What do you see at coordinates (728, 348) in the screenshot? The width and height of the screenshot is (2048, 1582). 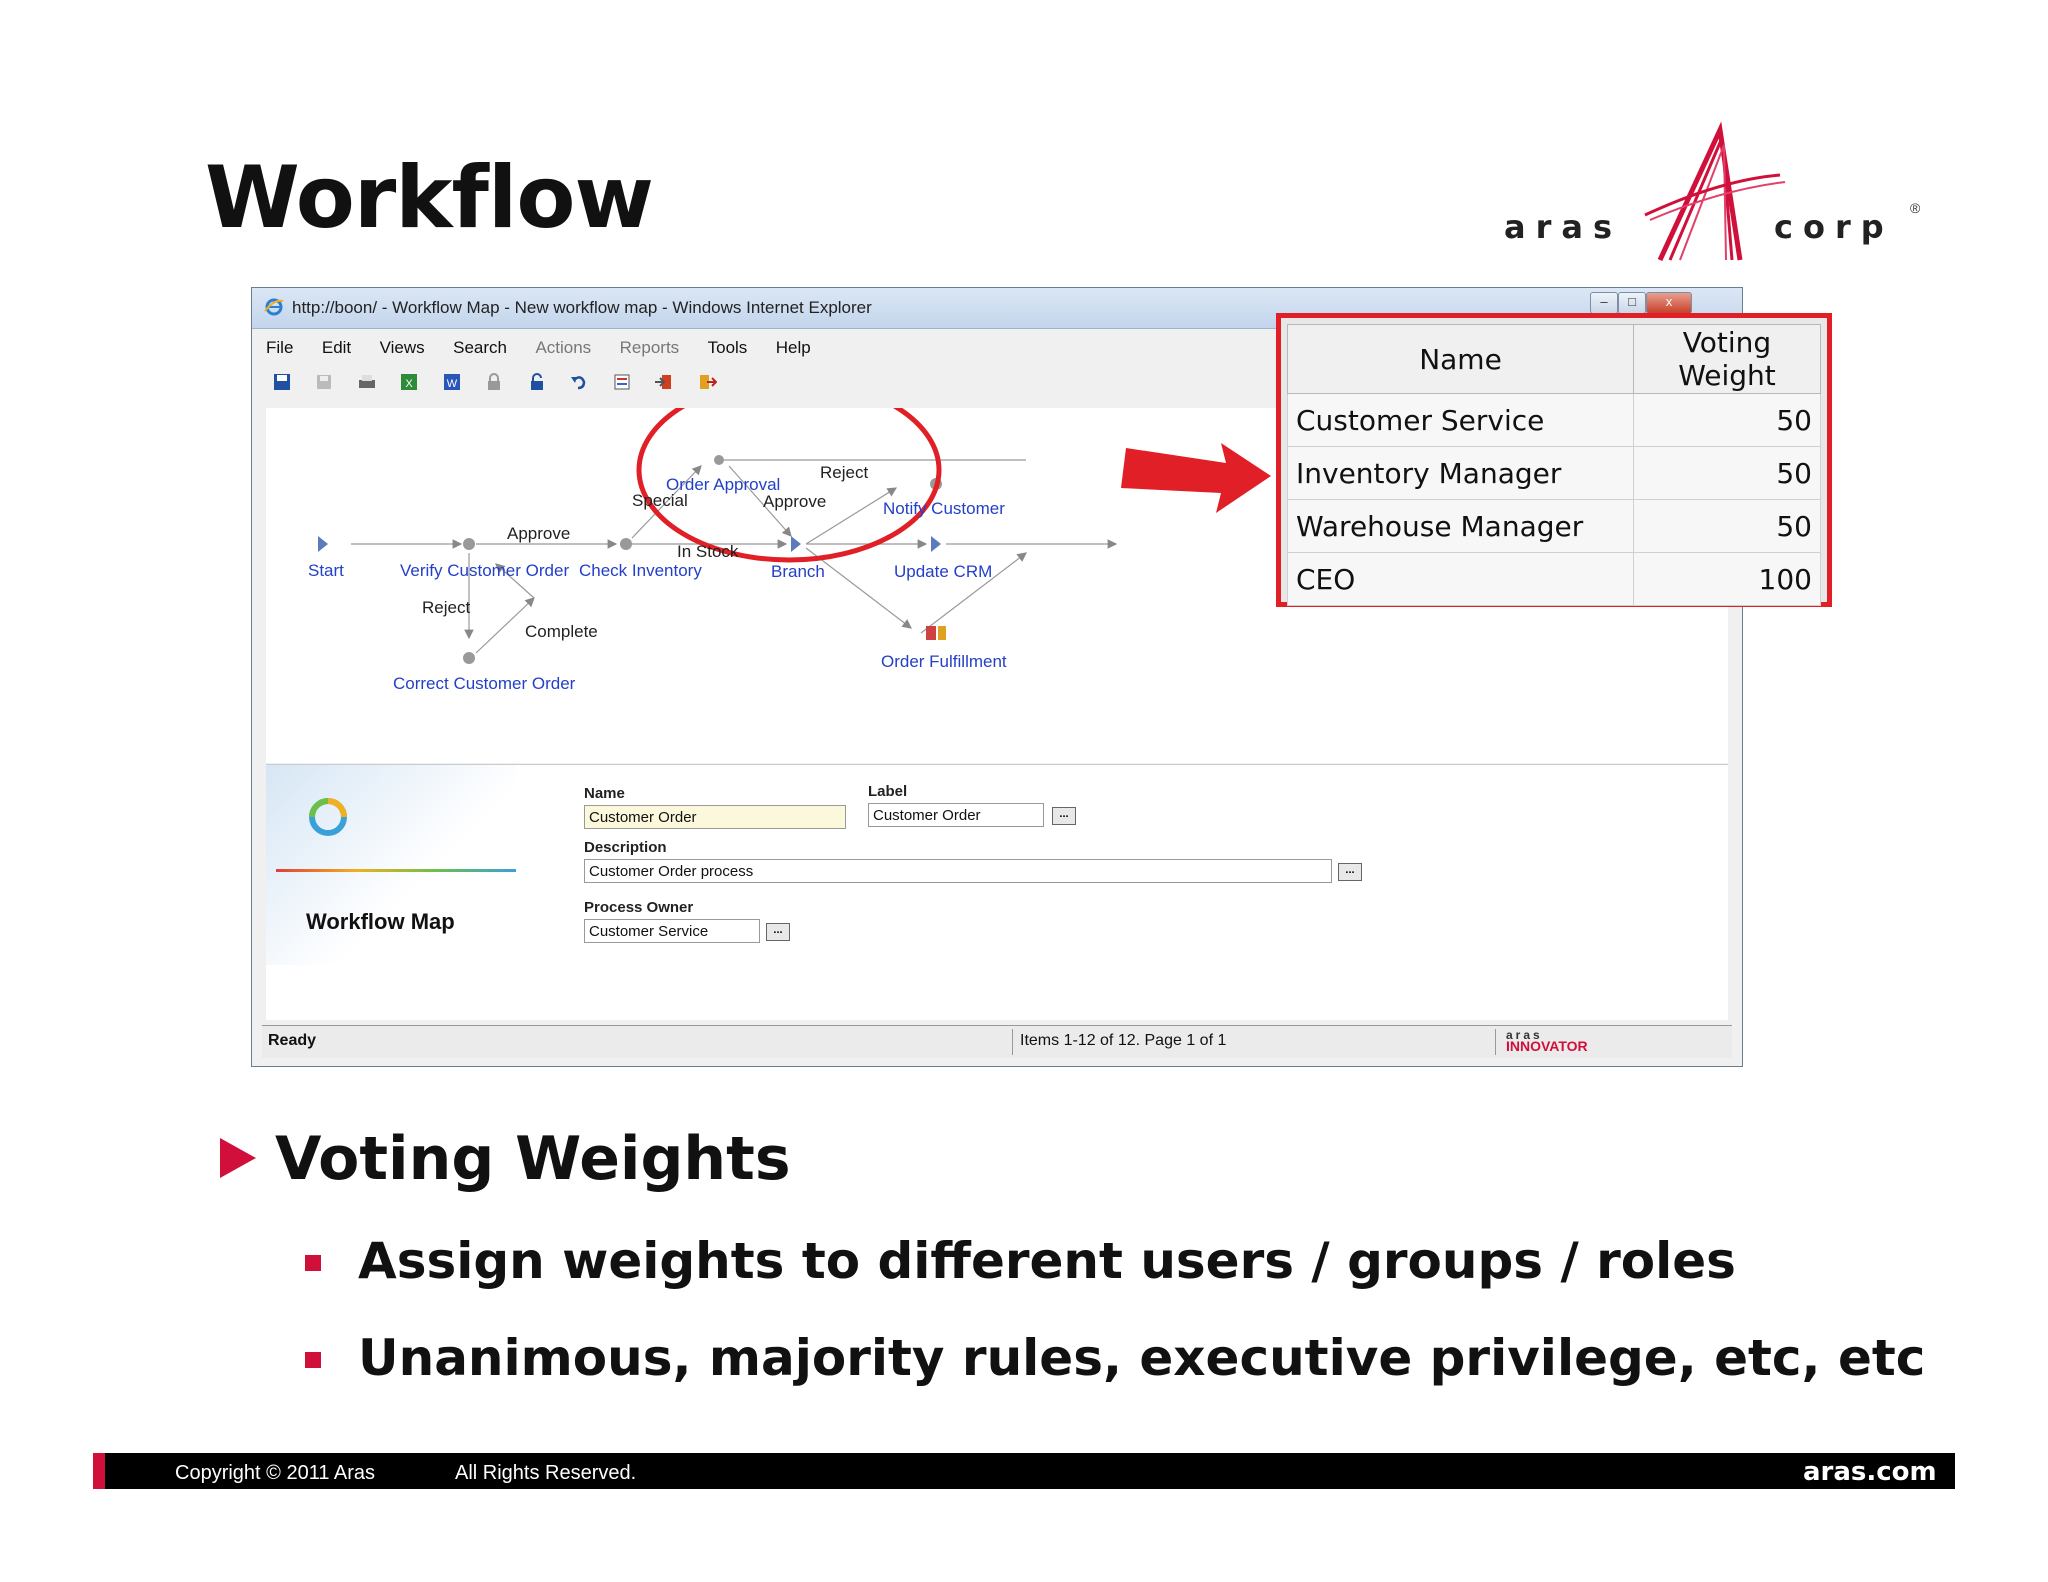 I see `menu-tools: Tools` at bounding box center [728, 348].